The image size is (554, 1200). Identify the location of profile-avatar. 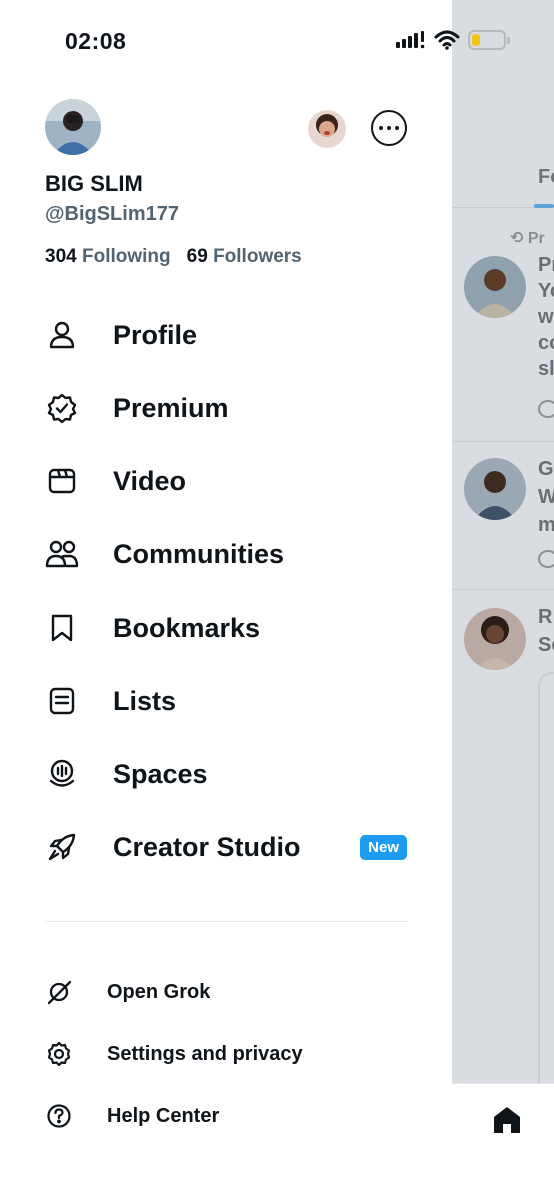
(73, 127).